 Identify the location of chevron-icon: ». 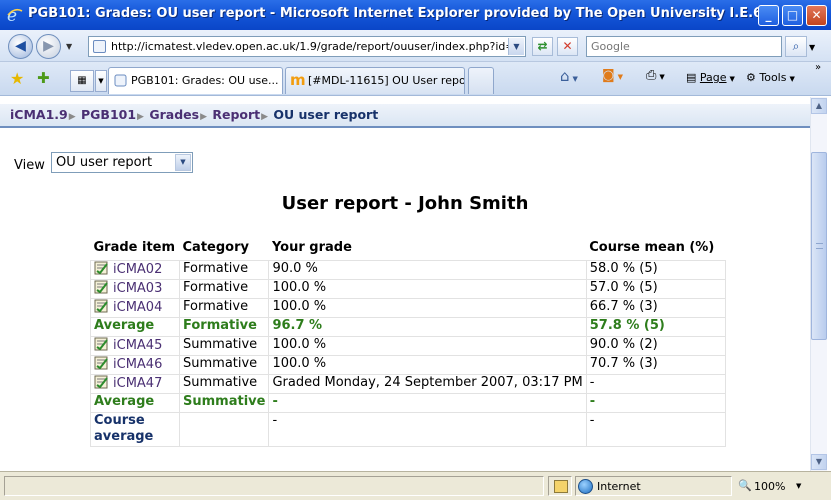
(818, 67).